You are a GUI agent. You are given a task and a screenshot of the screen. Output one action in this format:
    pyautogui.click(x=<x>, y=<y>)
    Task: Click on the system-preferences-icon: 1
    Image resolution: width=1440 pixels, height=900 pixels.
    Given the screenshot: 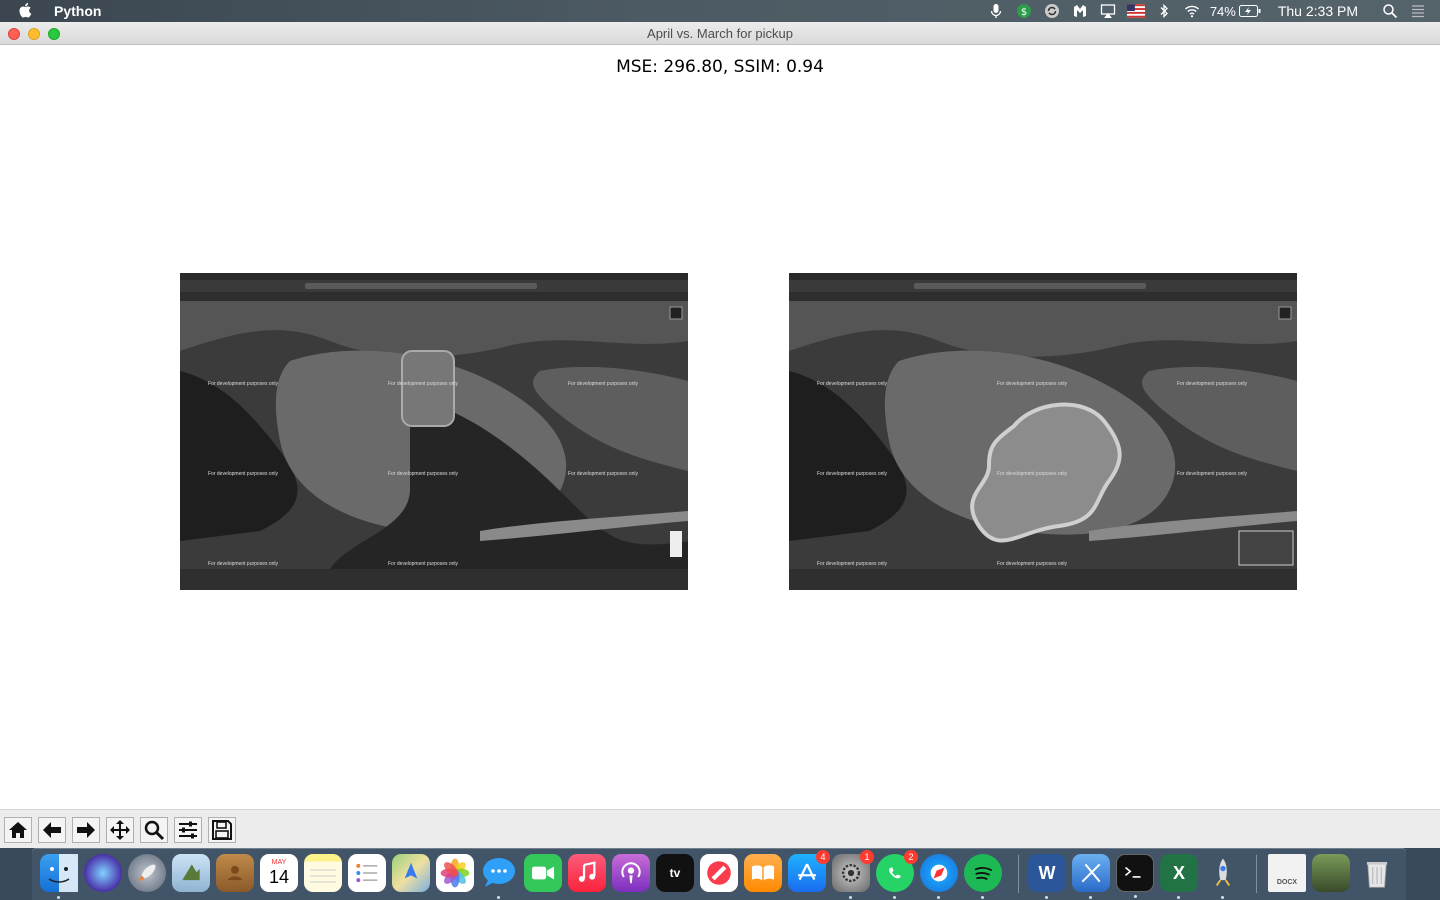 What is the action you would take?
    pyautogui.click(x=853, y=874)
    